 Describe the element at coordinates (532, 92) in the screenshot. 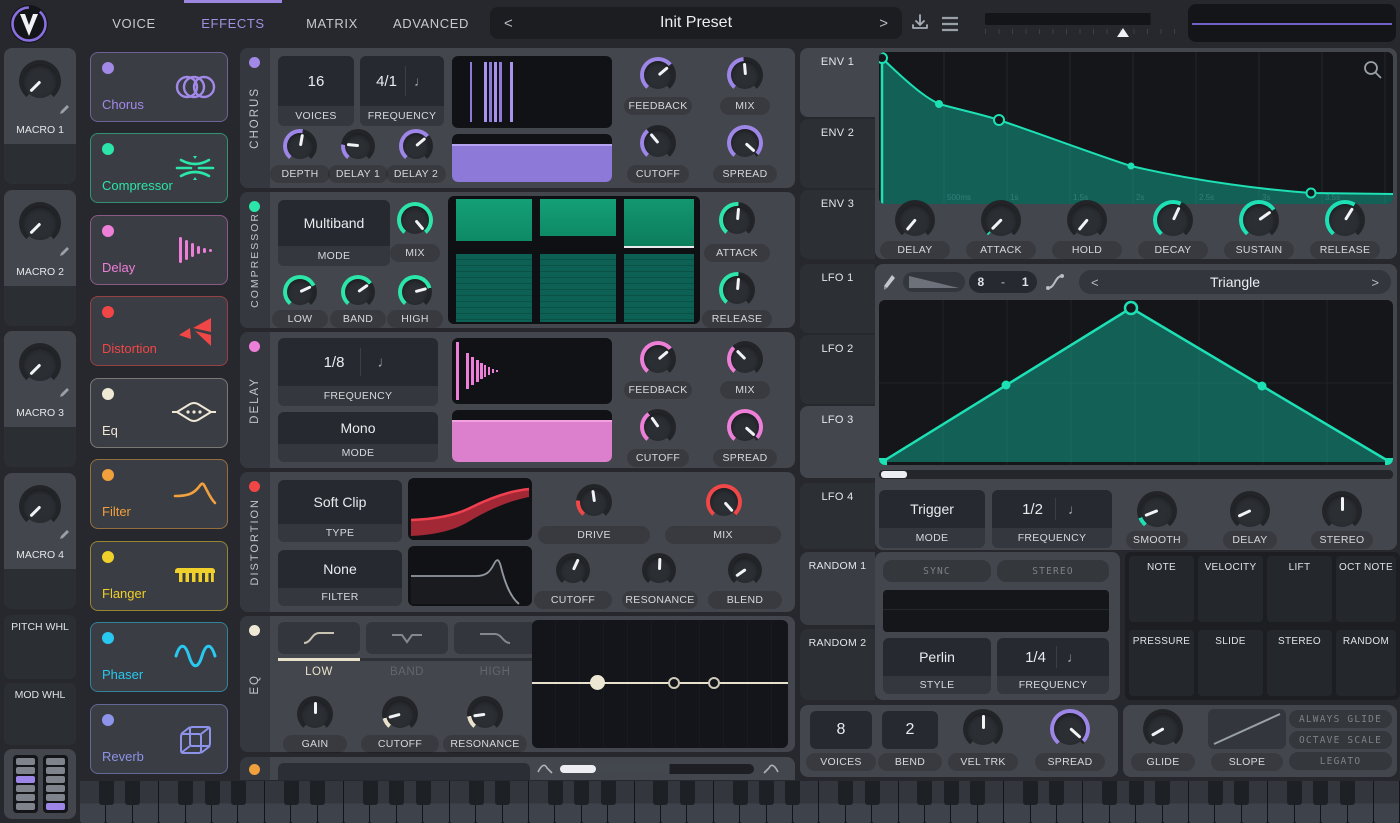

I see `chorus-taps-display` at that location.